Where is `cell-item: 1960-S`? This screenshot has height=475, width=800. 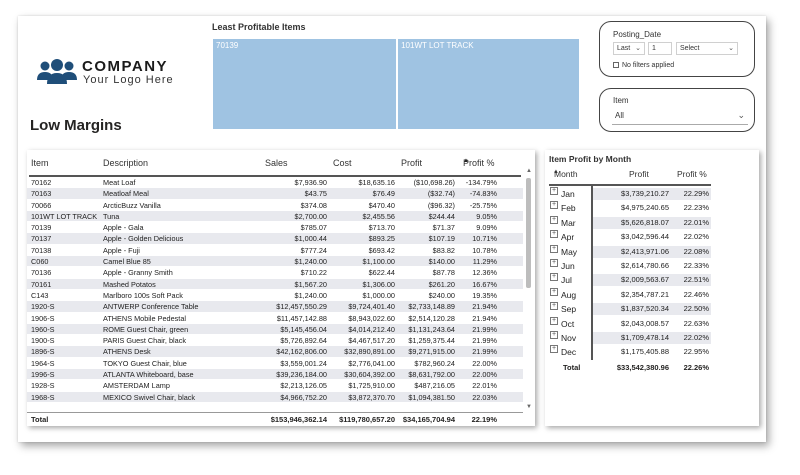
cell-item: 1960-S is located at coordinates (43, 329).